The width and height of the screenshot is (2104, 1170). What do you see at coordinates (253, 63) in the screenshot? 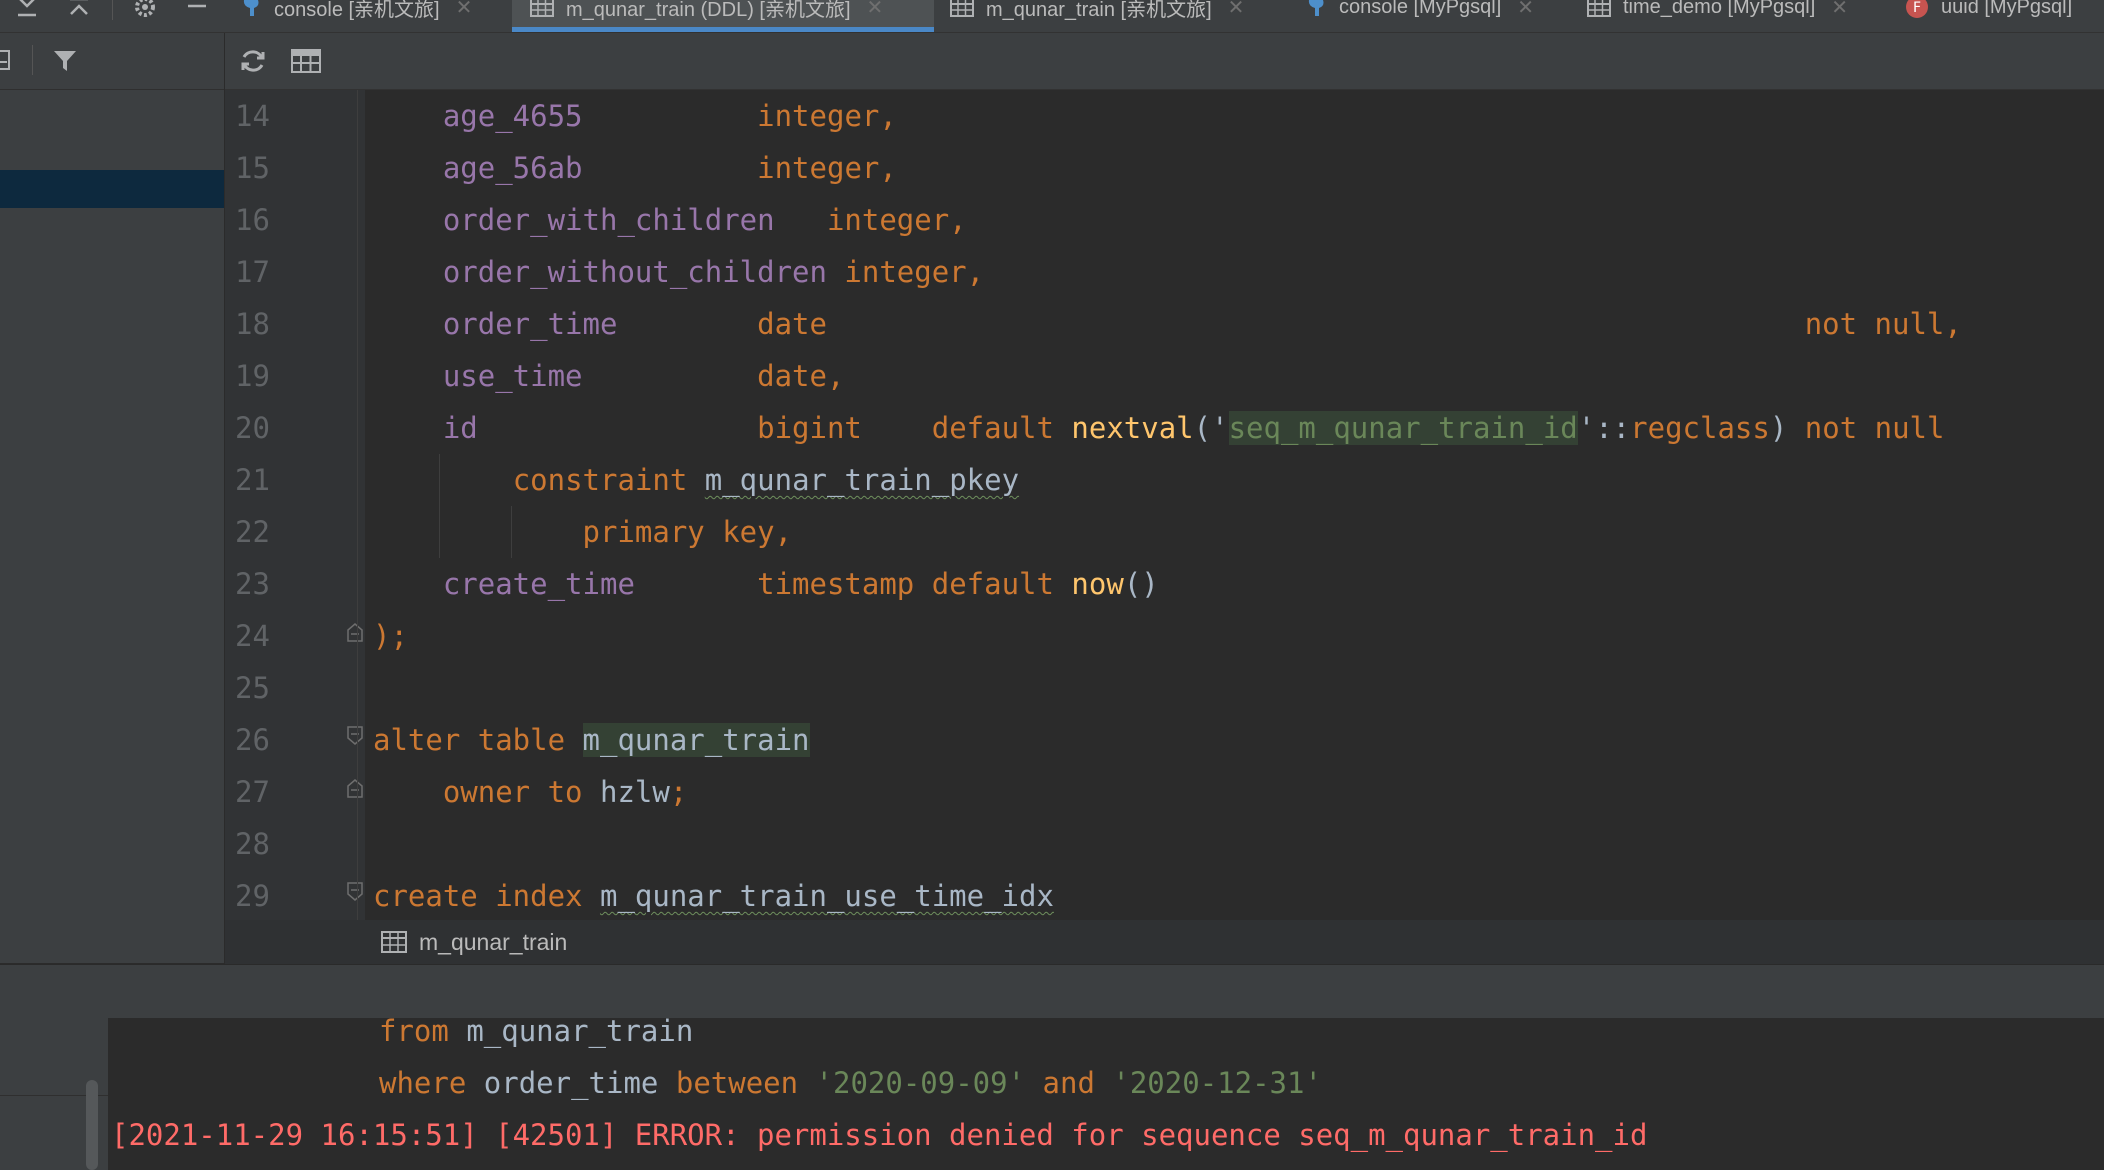
I see `refresh-icon` at bounding box center [253, 63].